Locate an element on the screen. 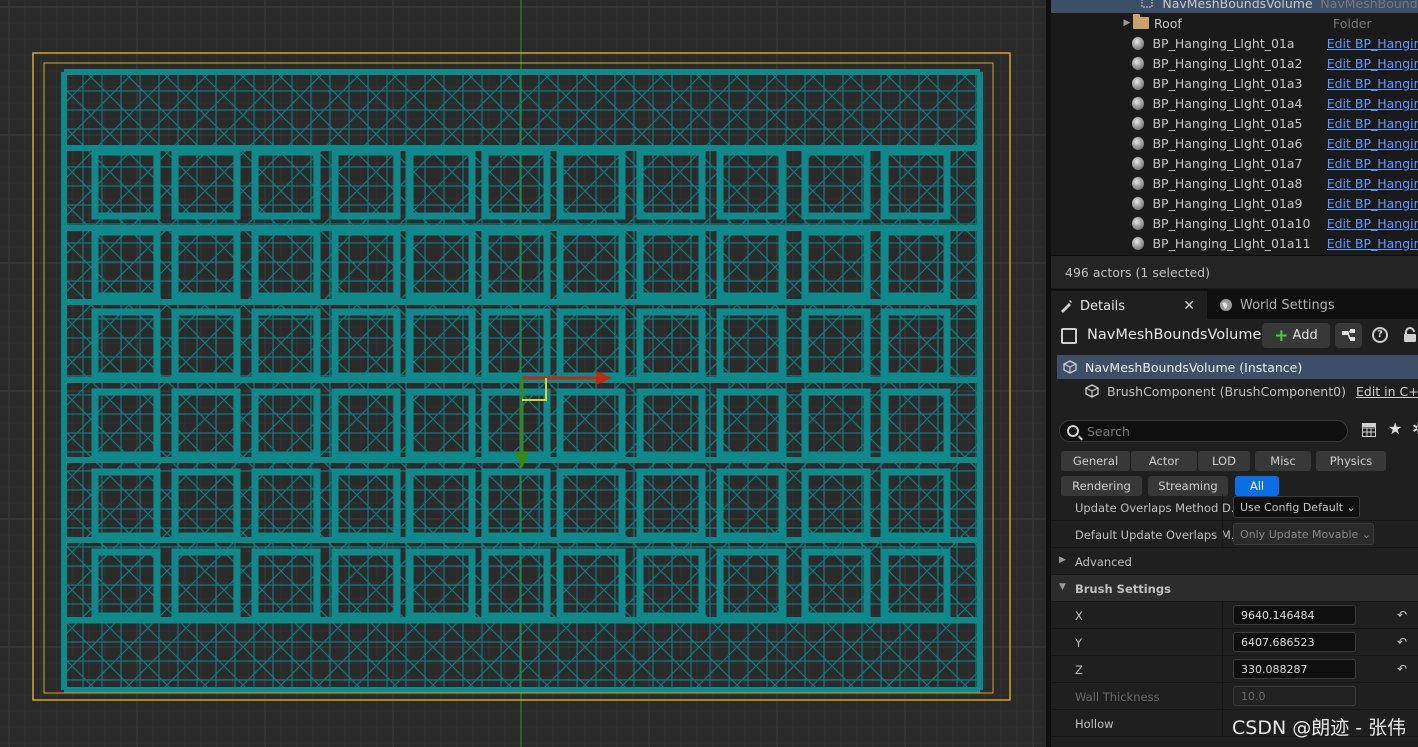 Image resolution: width=1418 pixels, height=747 pixels. filter-lod: LOD is located at coordinates (1224, 461).